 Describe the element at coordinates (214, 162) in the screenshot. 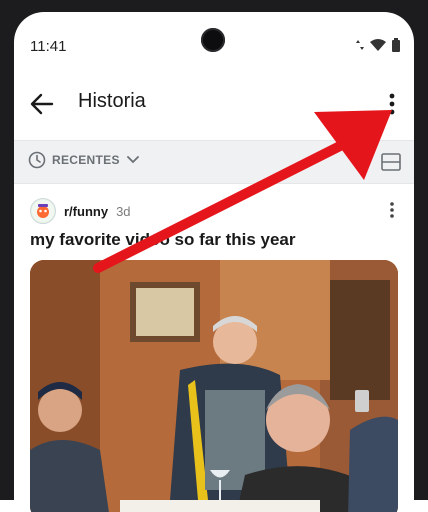

I see `sort-toolbar: RECENTES` at that location.